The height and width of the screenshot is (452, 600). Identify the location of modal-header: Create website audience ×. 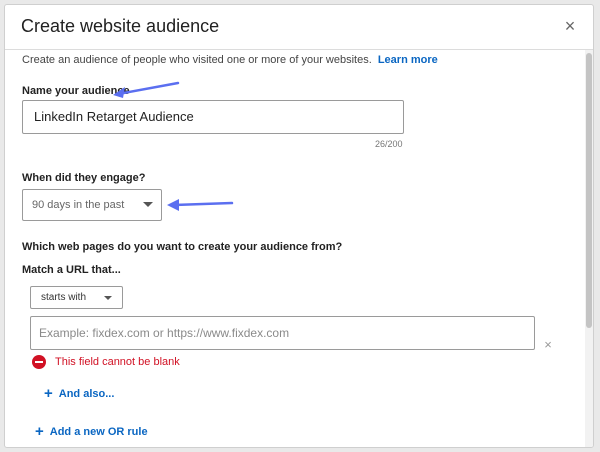
(299, 27).